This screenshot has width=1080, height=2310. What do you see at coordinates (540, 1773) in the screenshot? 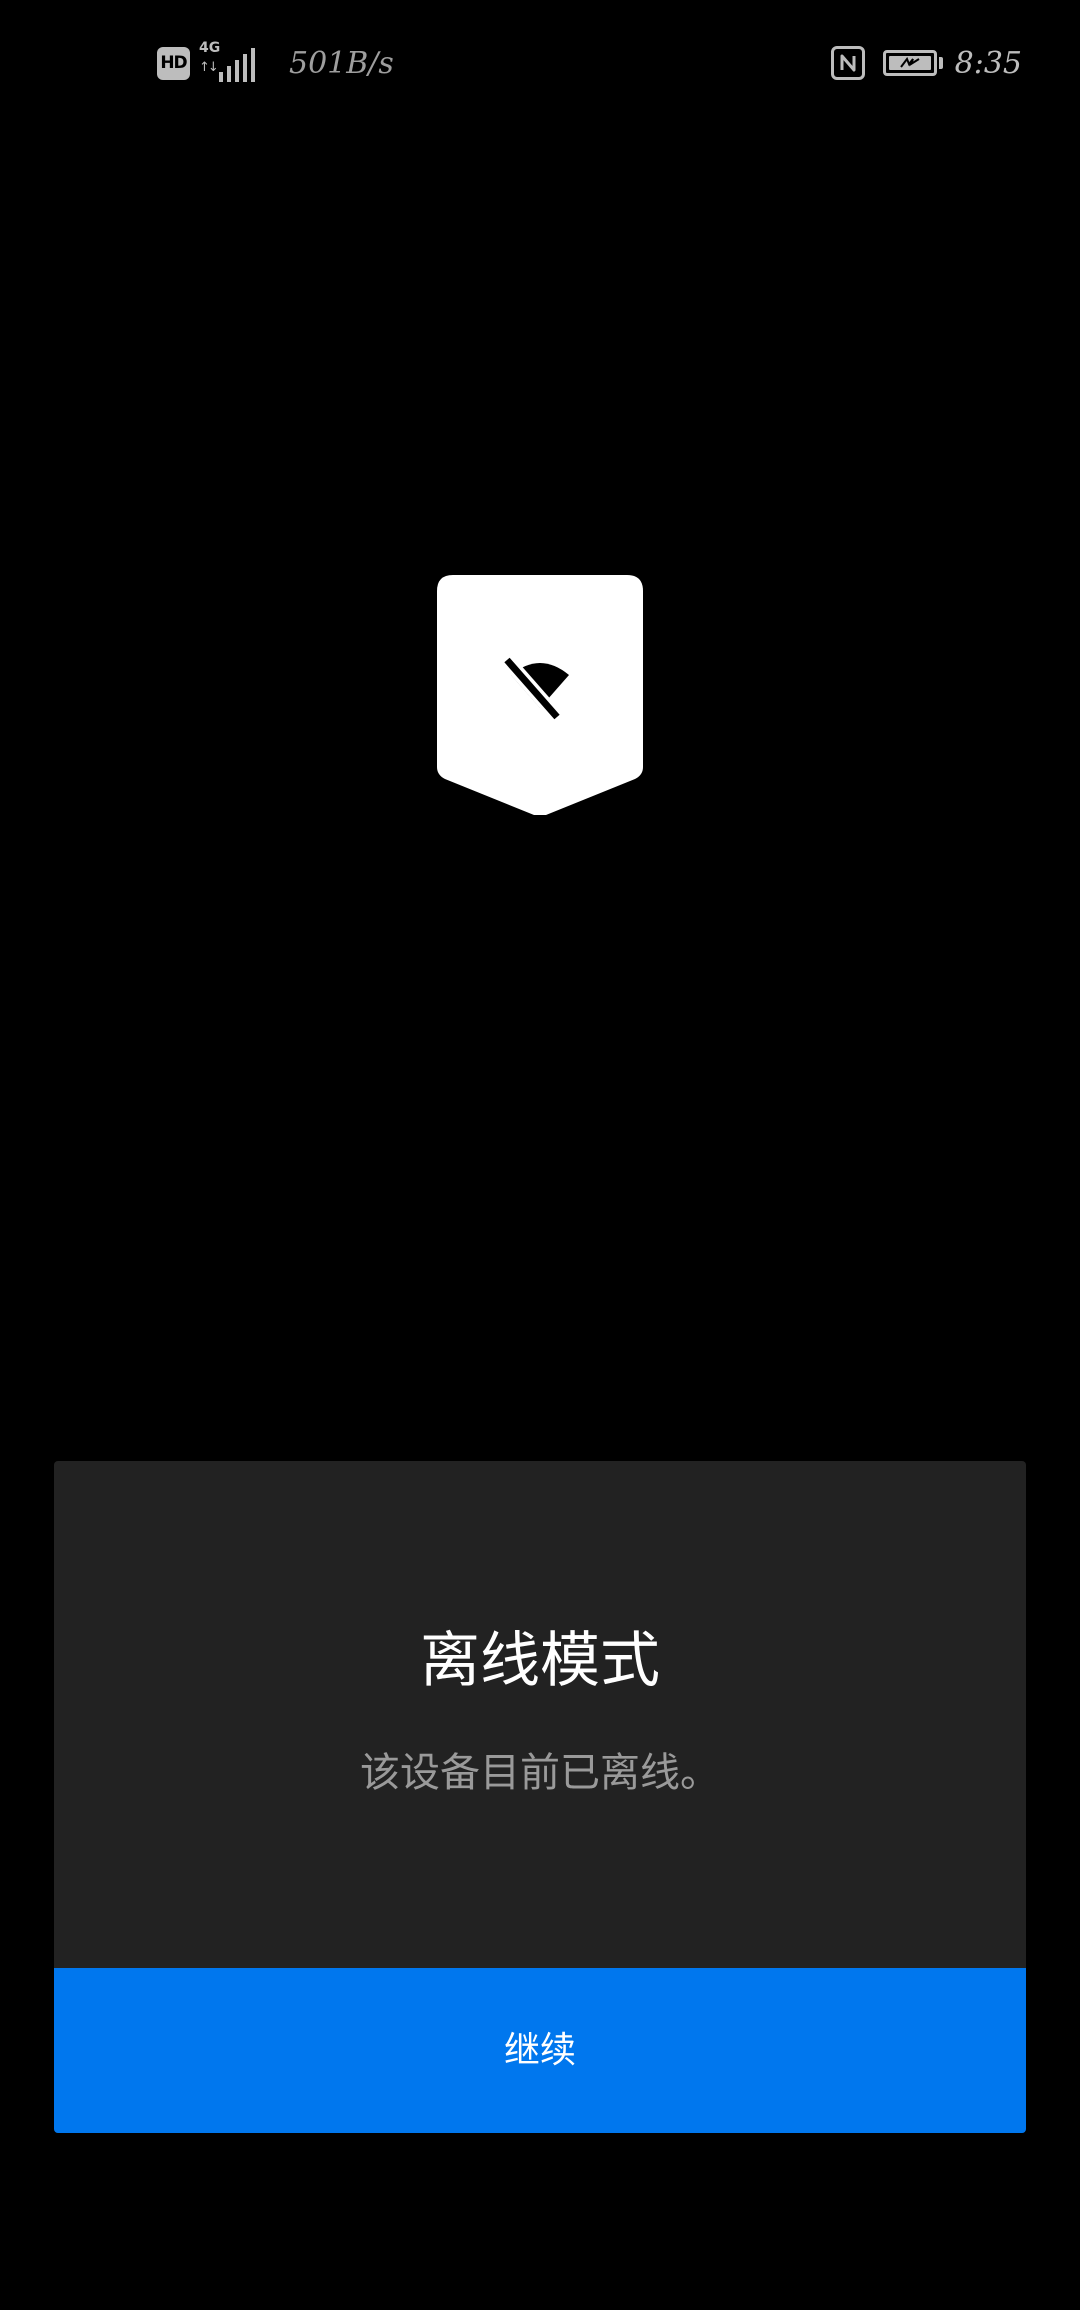
I see `dialog-message: 该设备目前已离线。` at bounding box center [540, 1773].